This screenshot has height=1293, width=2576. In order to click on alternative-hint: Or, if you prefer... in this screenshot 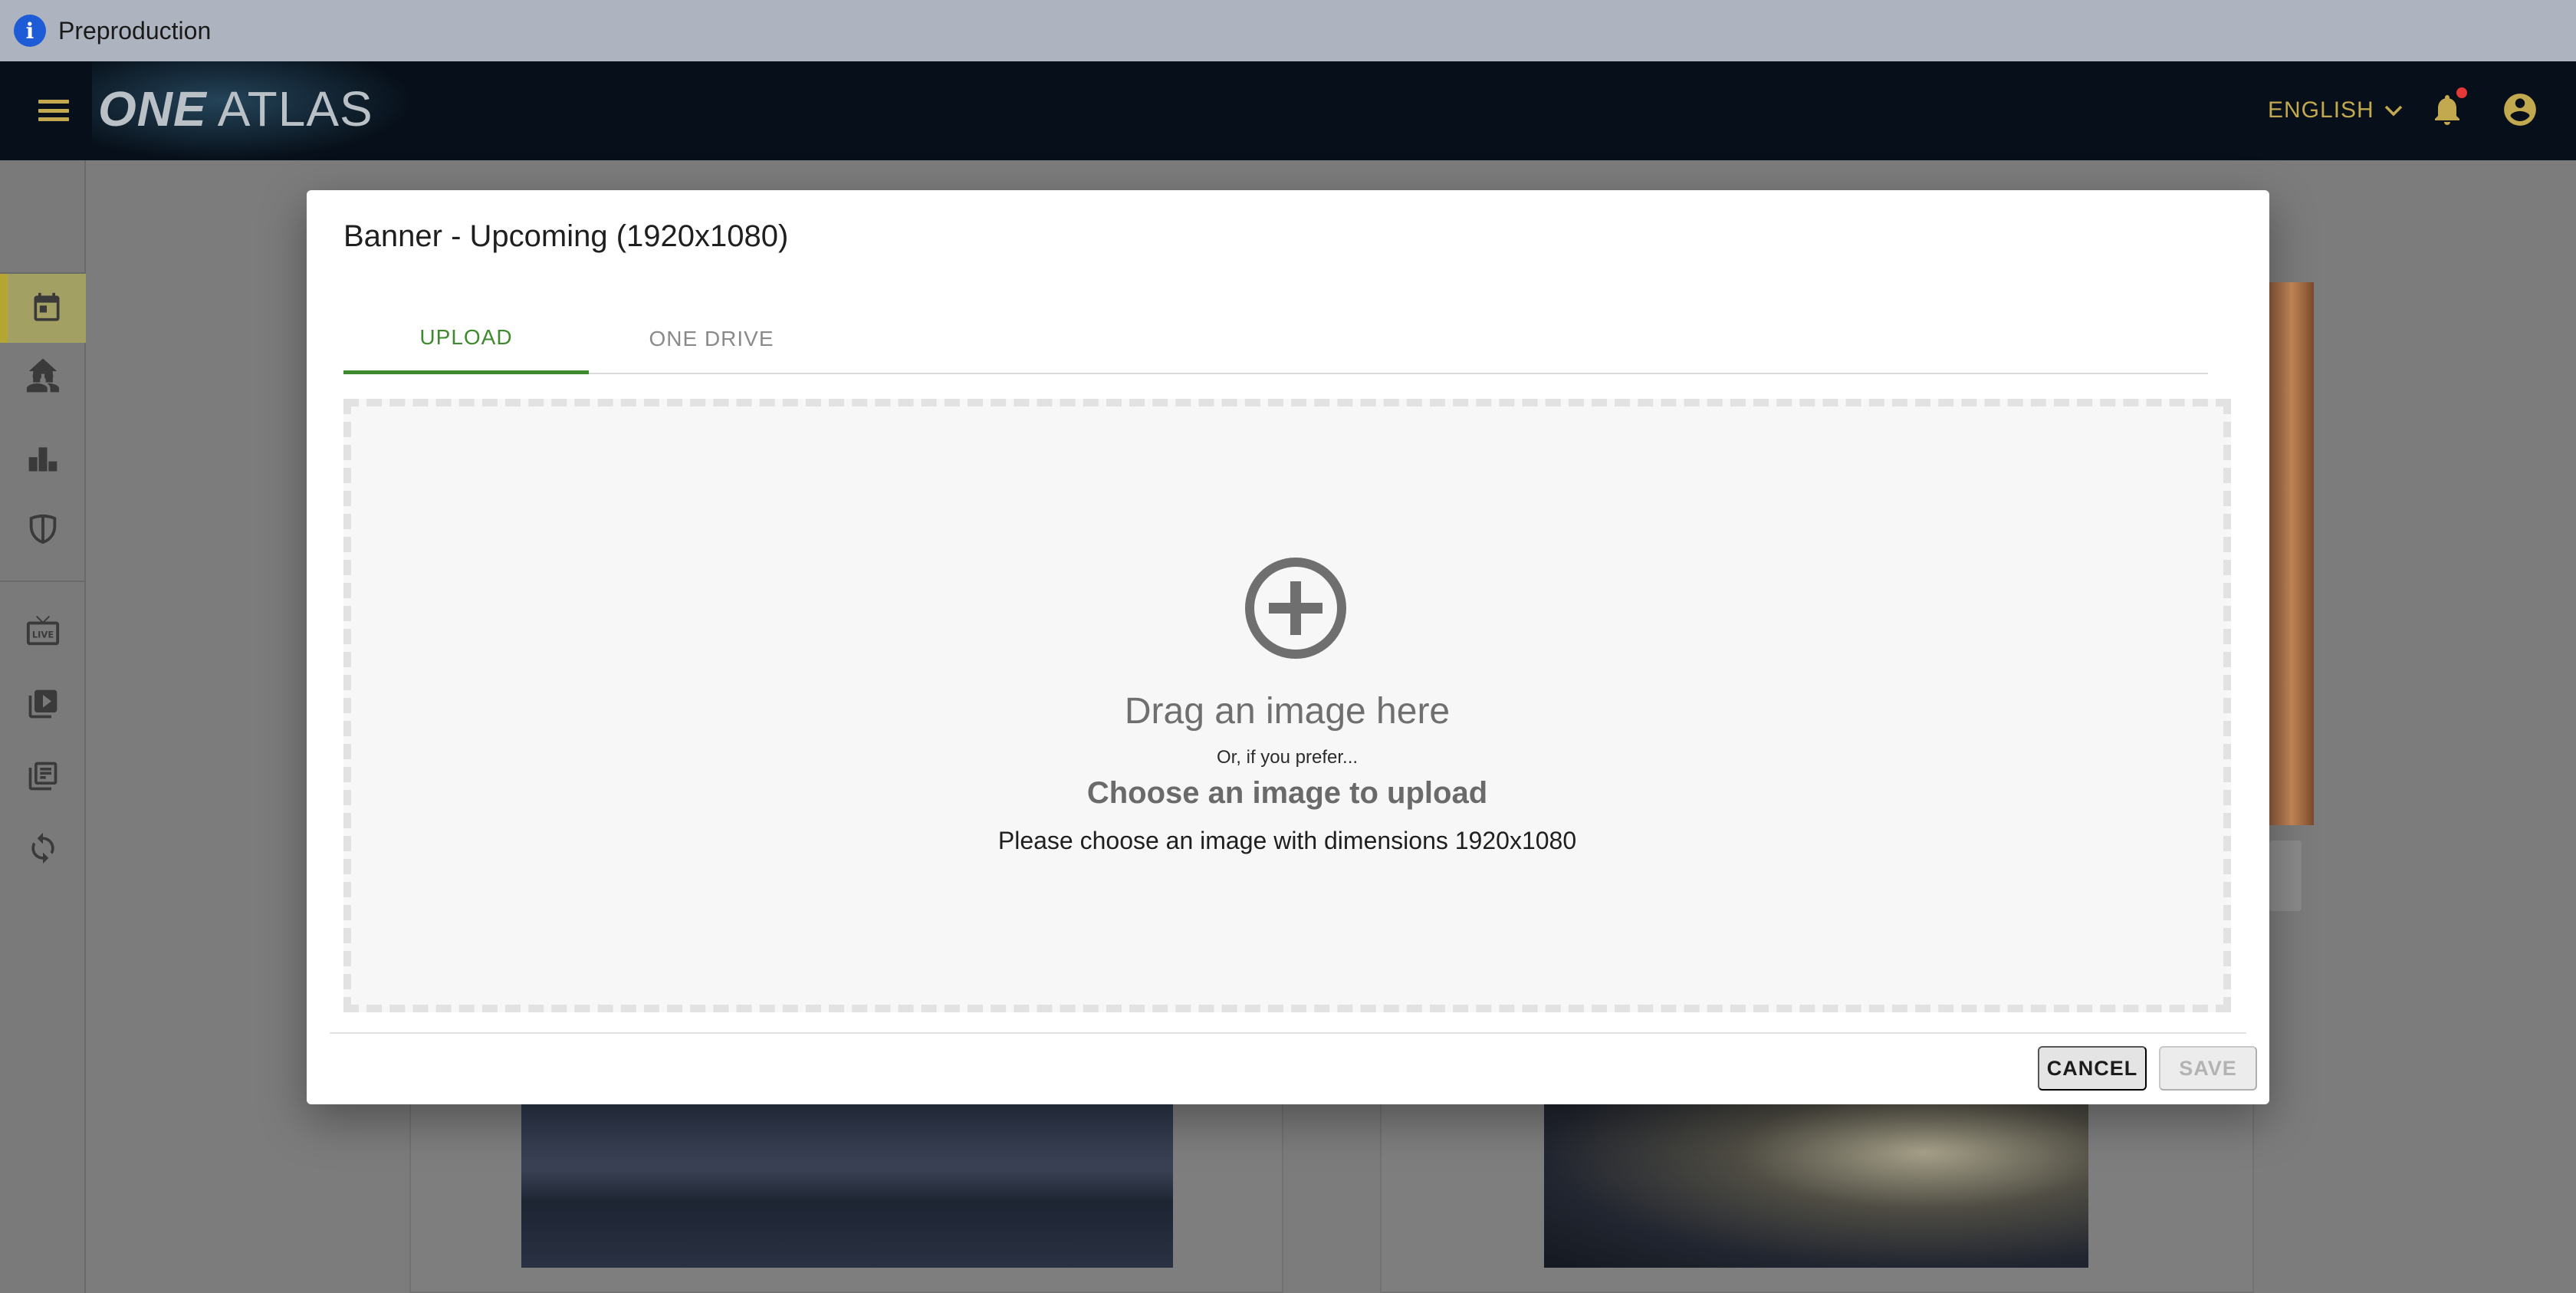, I will do `click(1287, 757)`.